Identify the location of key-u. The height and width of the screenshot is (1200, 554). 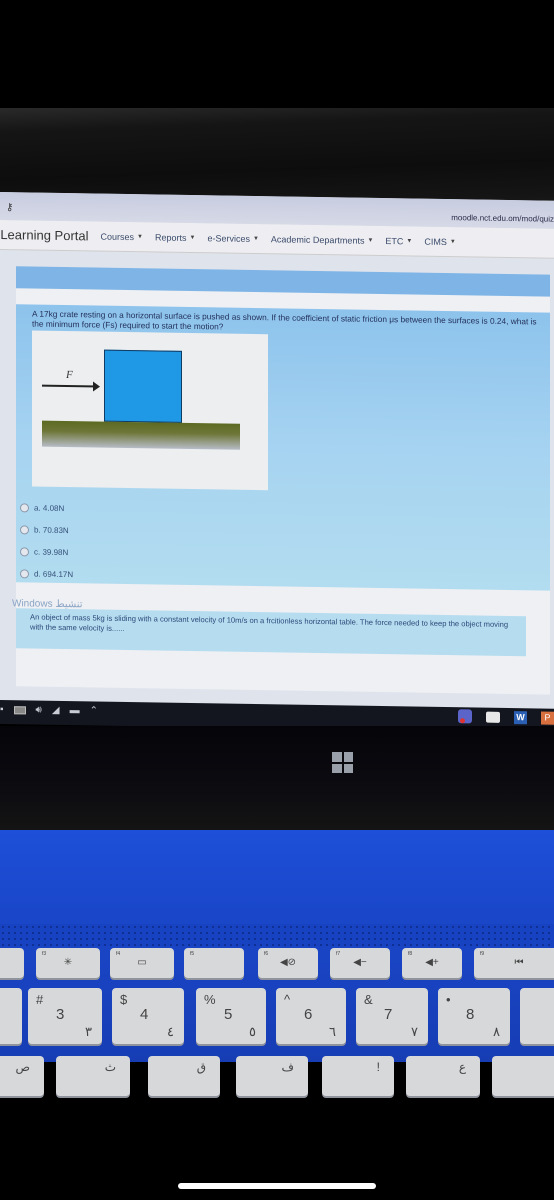
(523, 1076).